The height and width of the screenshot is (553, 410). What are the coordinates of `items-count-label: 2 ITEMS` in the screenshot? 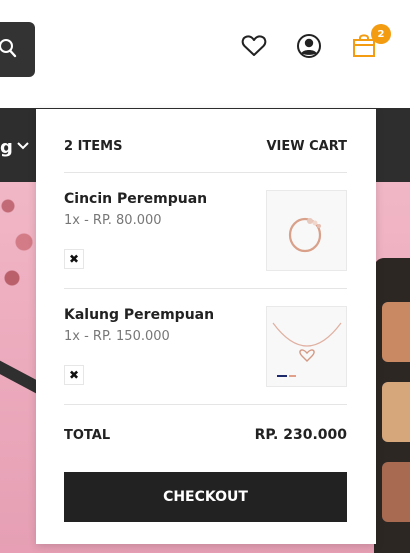 It's located at (93, 146).